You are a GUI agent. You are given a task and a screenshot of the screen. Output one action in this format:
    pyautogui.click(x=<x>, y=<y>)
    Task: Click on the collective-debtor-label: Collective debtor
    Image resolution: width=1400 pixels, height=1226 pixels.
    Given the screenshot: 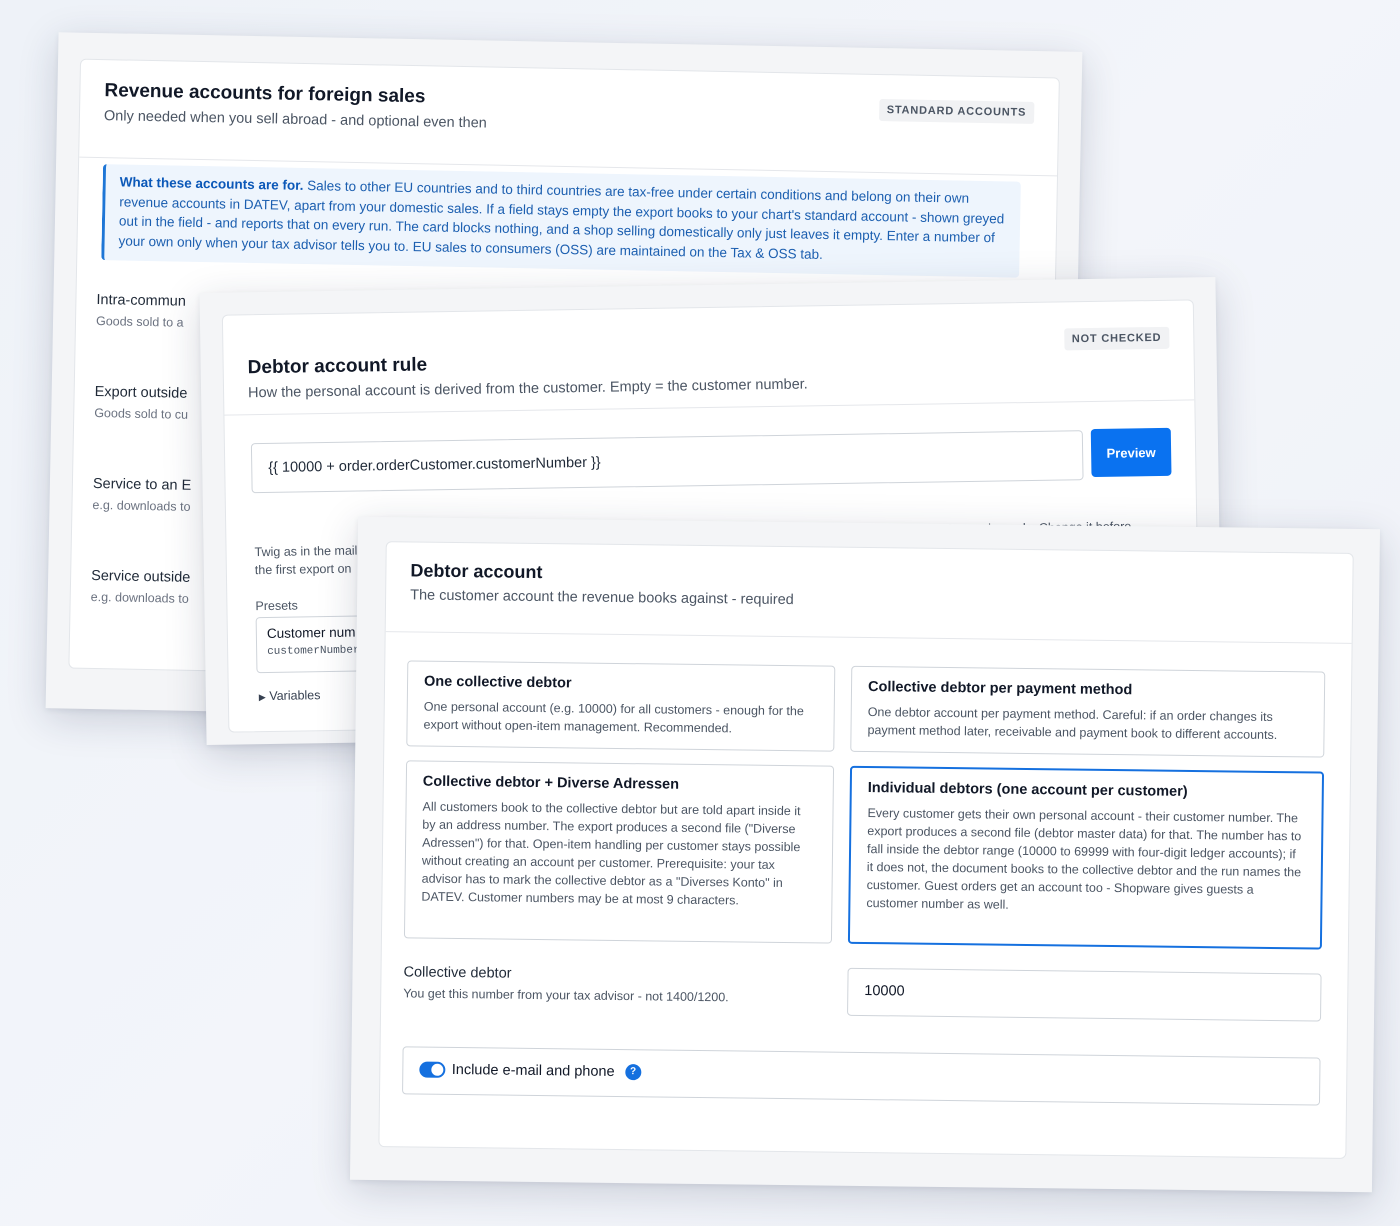 What is the action you would take?
    pyautogui.click(x=457, y=973)
    